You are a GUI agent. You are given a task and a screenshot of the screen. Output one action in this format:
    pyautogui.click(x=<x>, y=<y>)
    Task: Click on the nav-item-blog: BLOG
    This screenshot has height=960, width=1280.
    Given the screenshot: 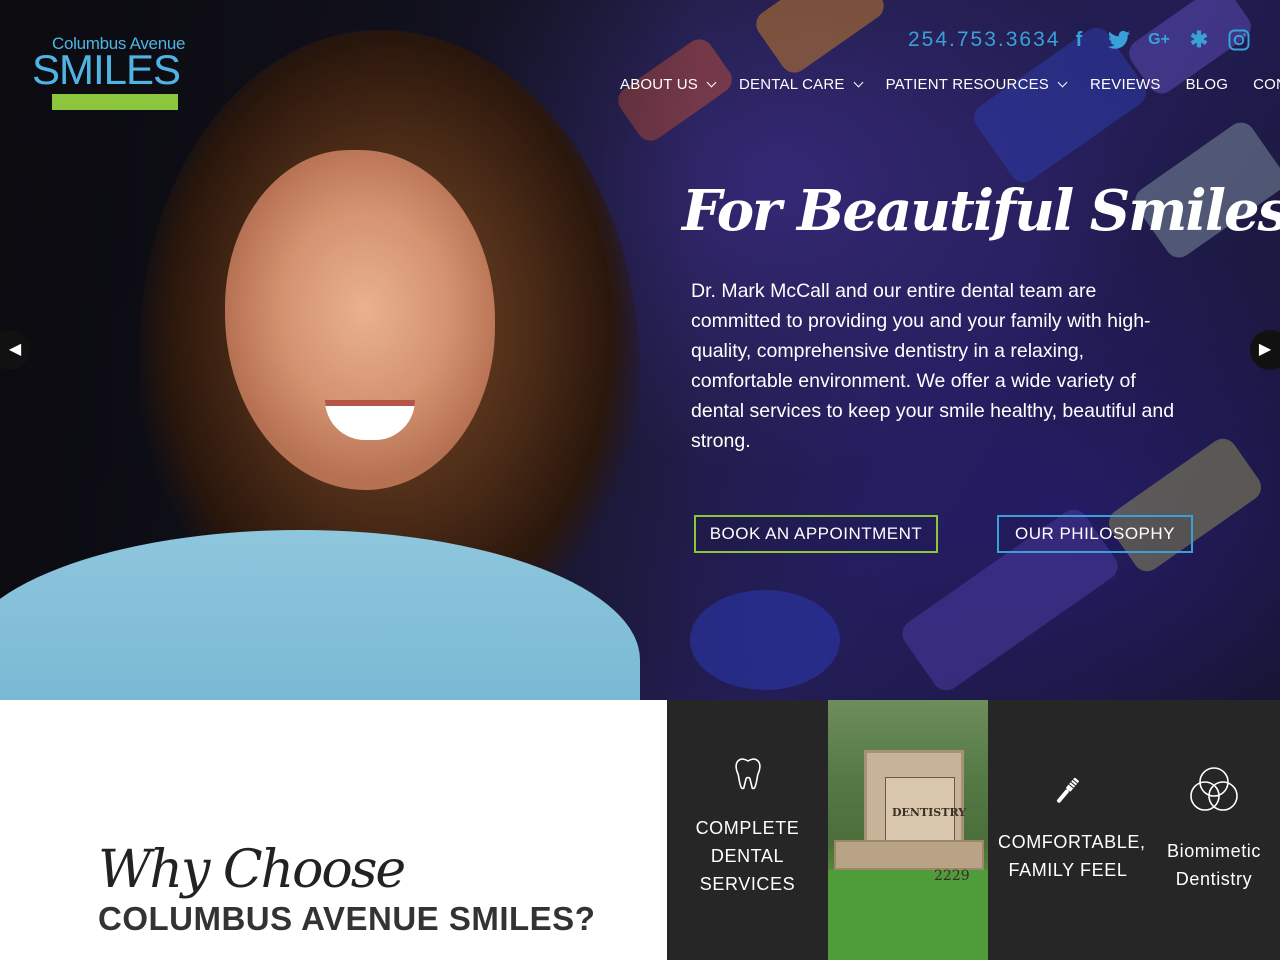 What is the action you would take?
    pyautogui.click(x=1207, y=85)
    